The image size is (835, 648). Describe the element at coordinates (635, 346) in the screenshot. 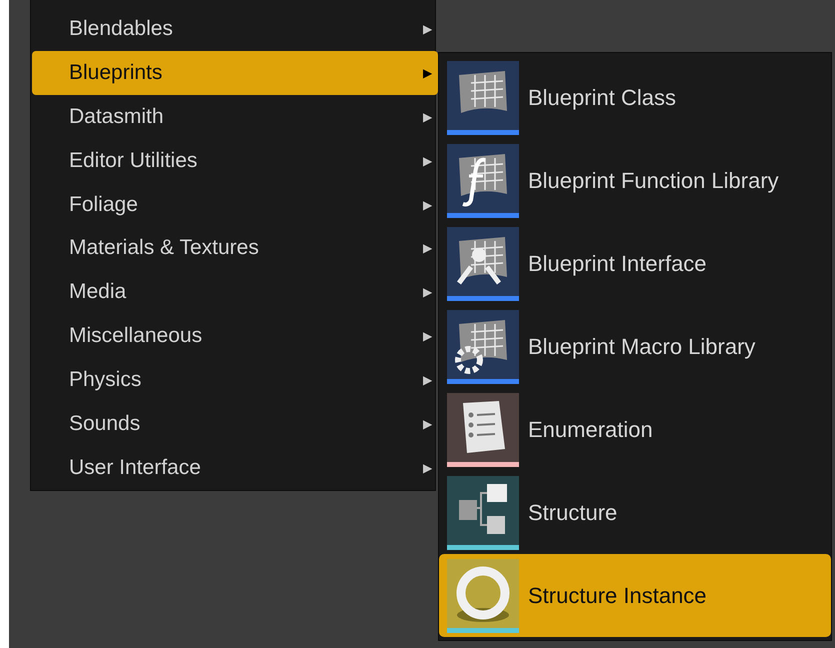

I see `submenu-item: Blueprint Macro Library` at that location.